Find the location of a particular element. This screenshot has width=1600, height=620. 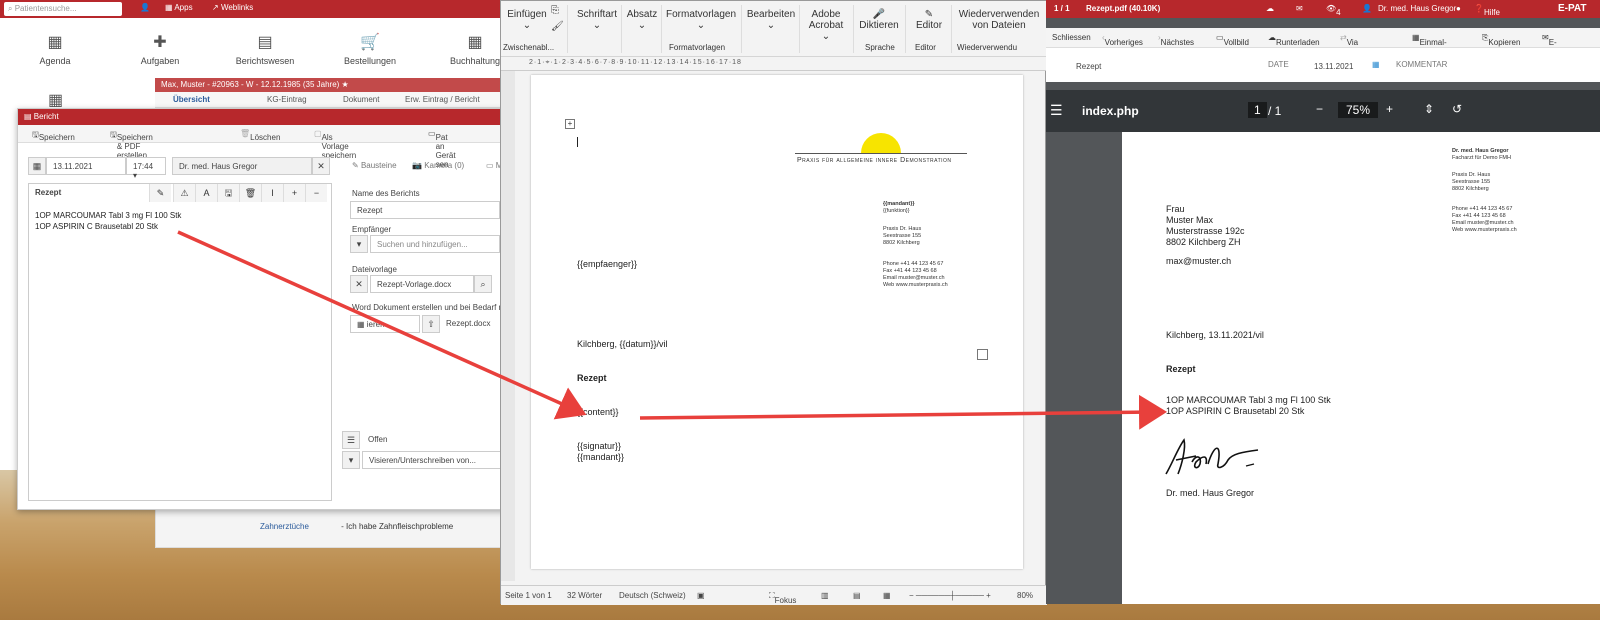

zoom-in-icon: + is located at coordinates (1389, 109).